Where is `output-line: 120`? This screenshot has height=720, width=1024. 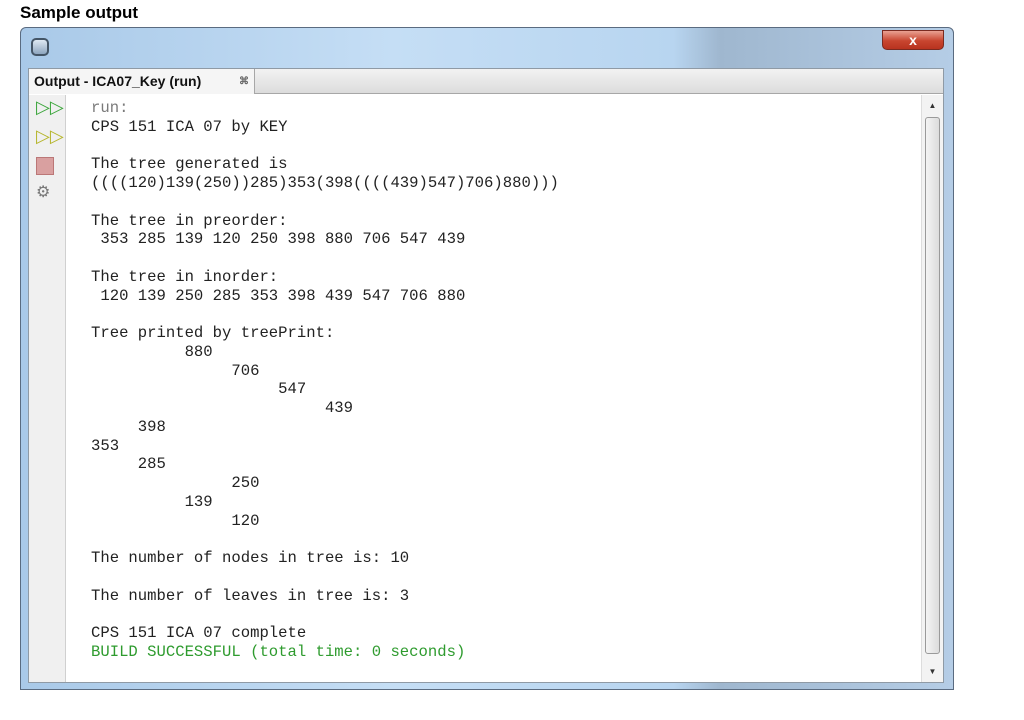
output-line: 120 is located at coordinates (175, 520).